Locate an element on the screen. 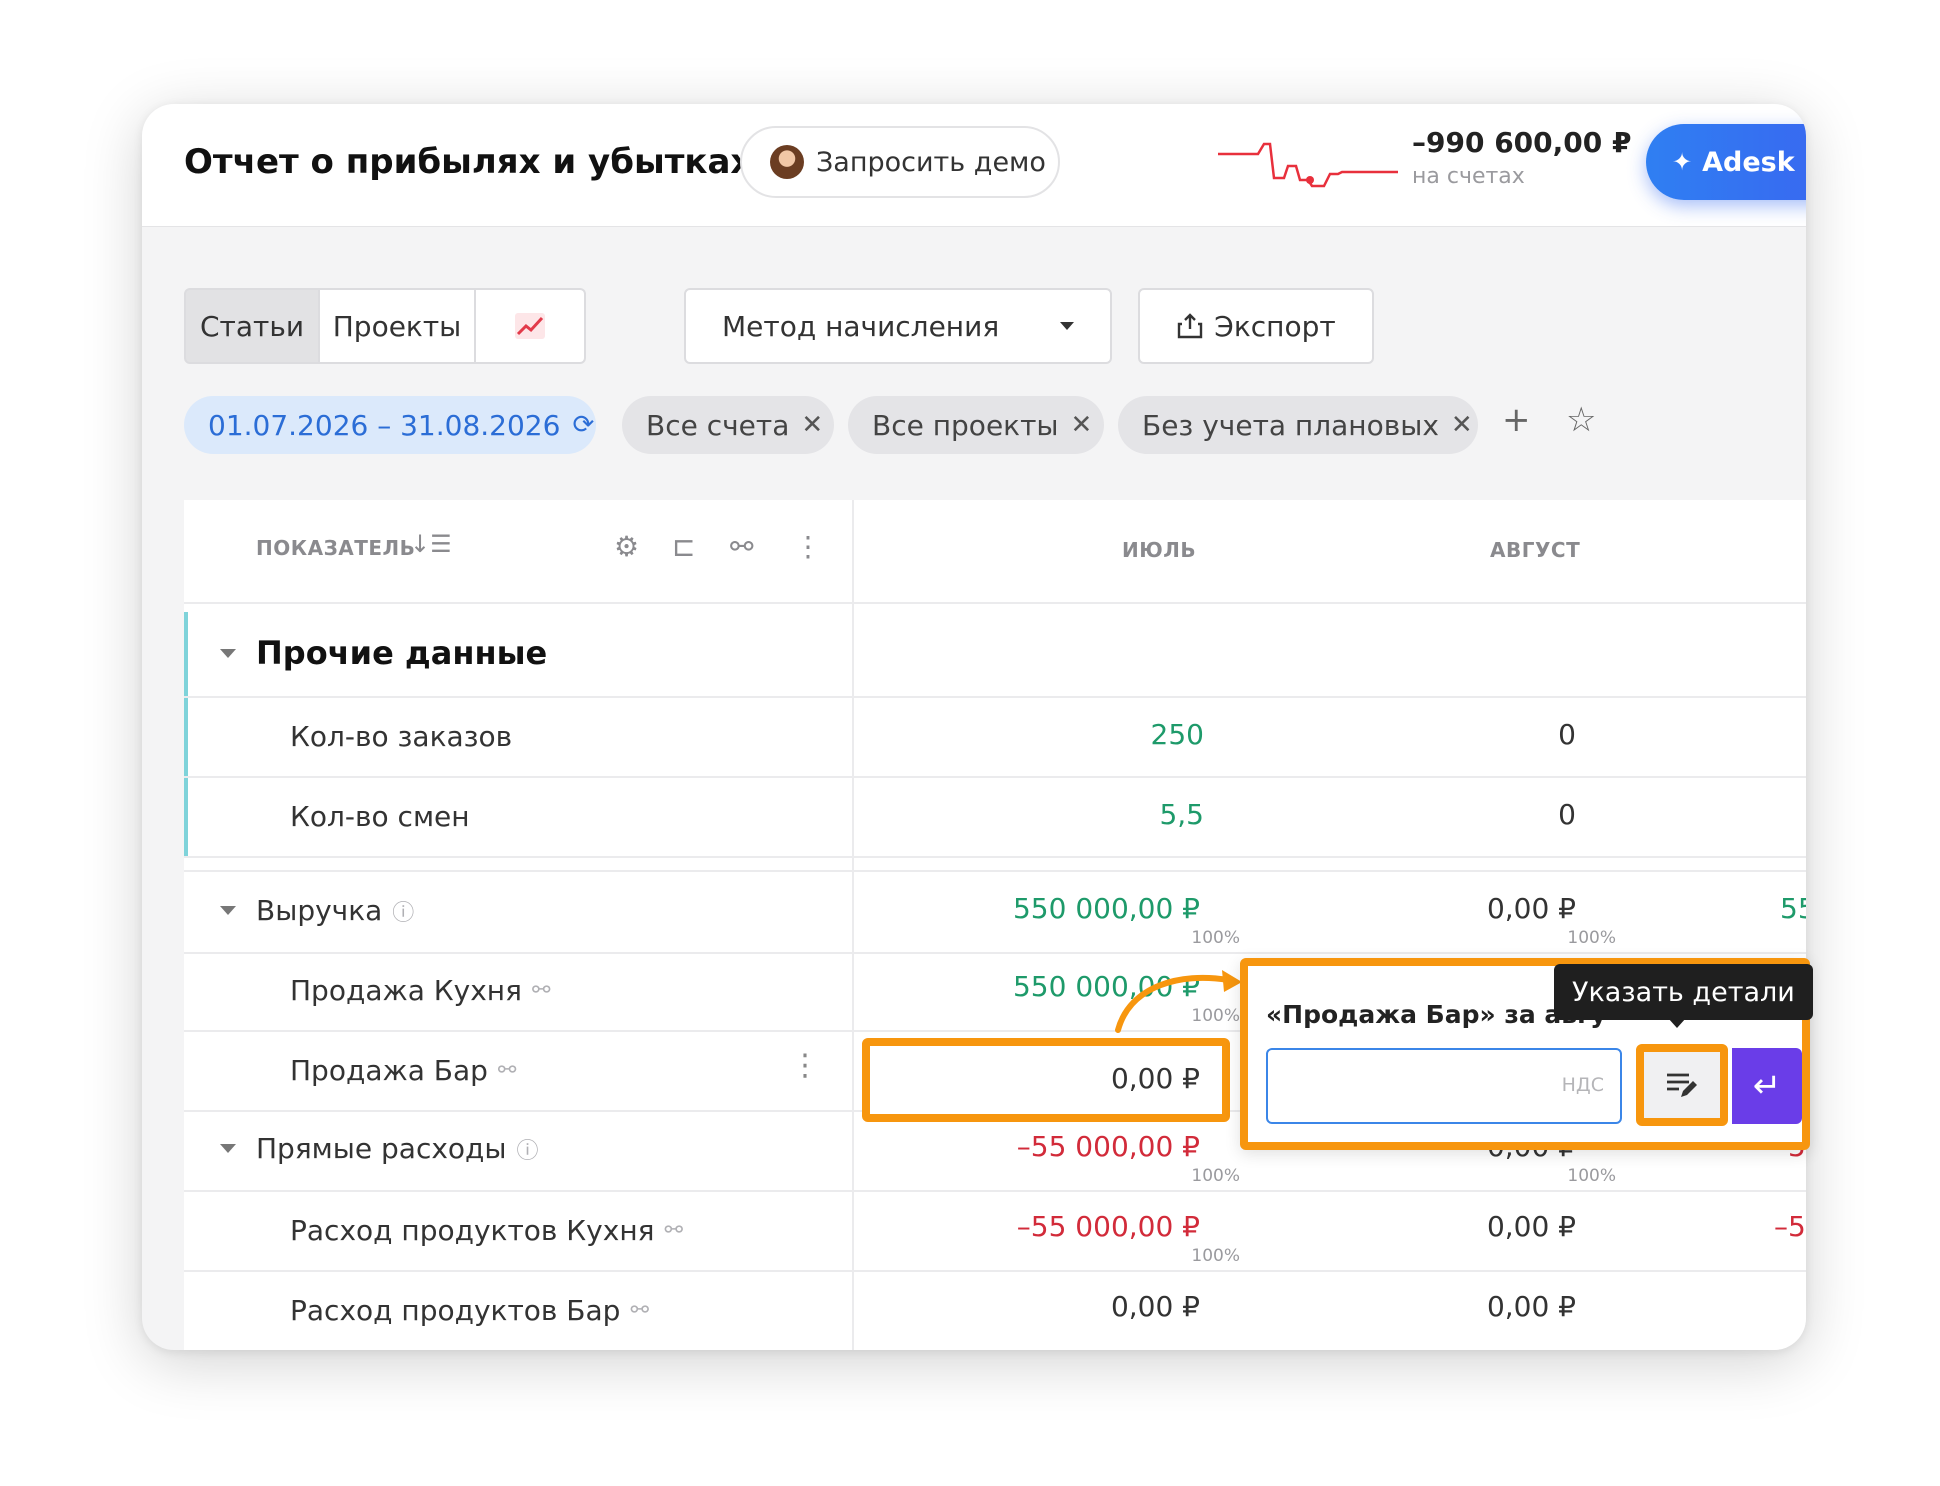 Image resolution: width=1940 pixels, height=1486 pixels. accounts-chip: Все счета ✕ is located at coordinates (728, 425).